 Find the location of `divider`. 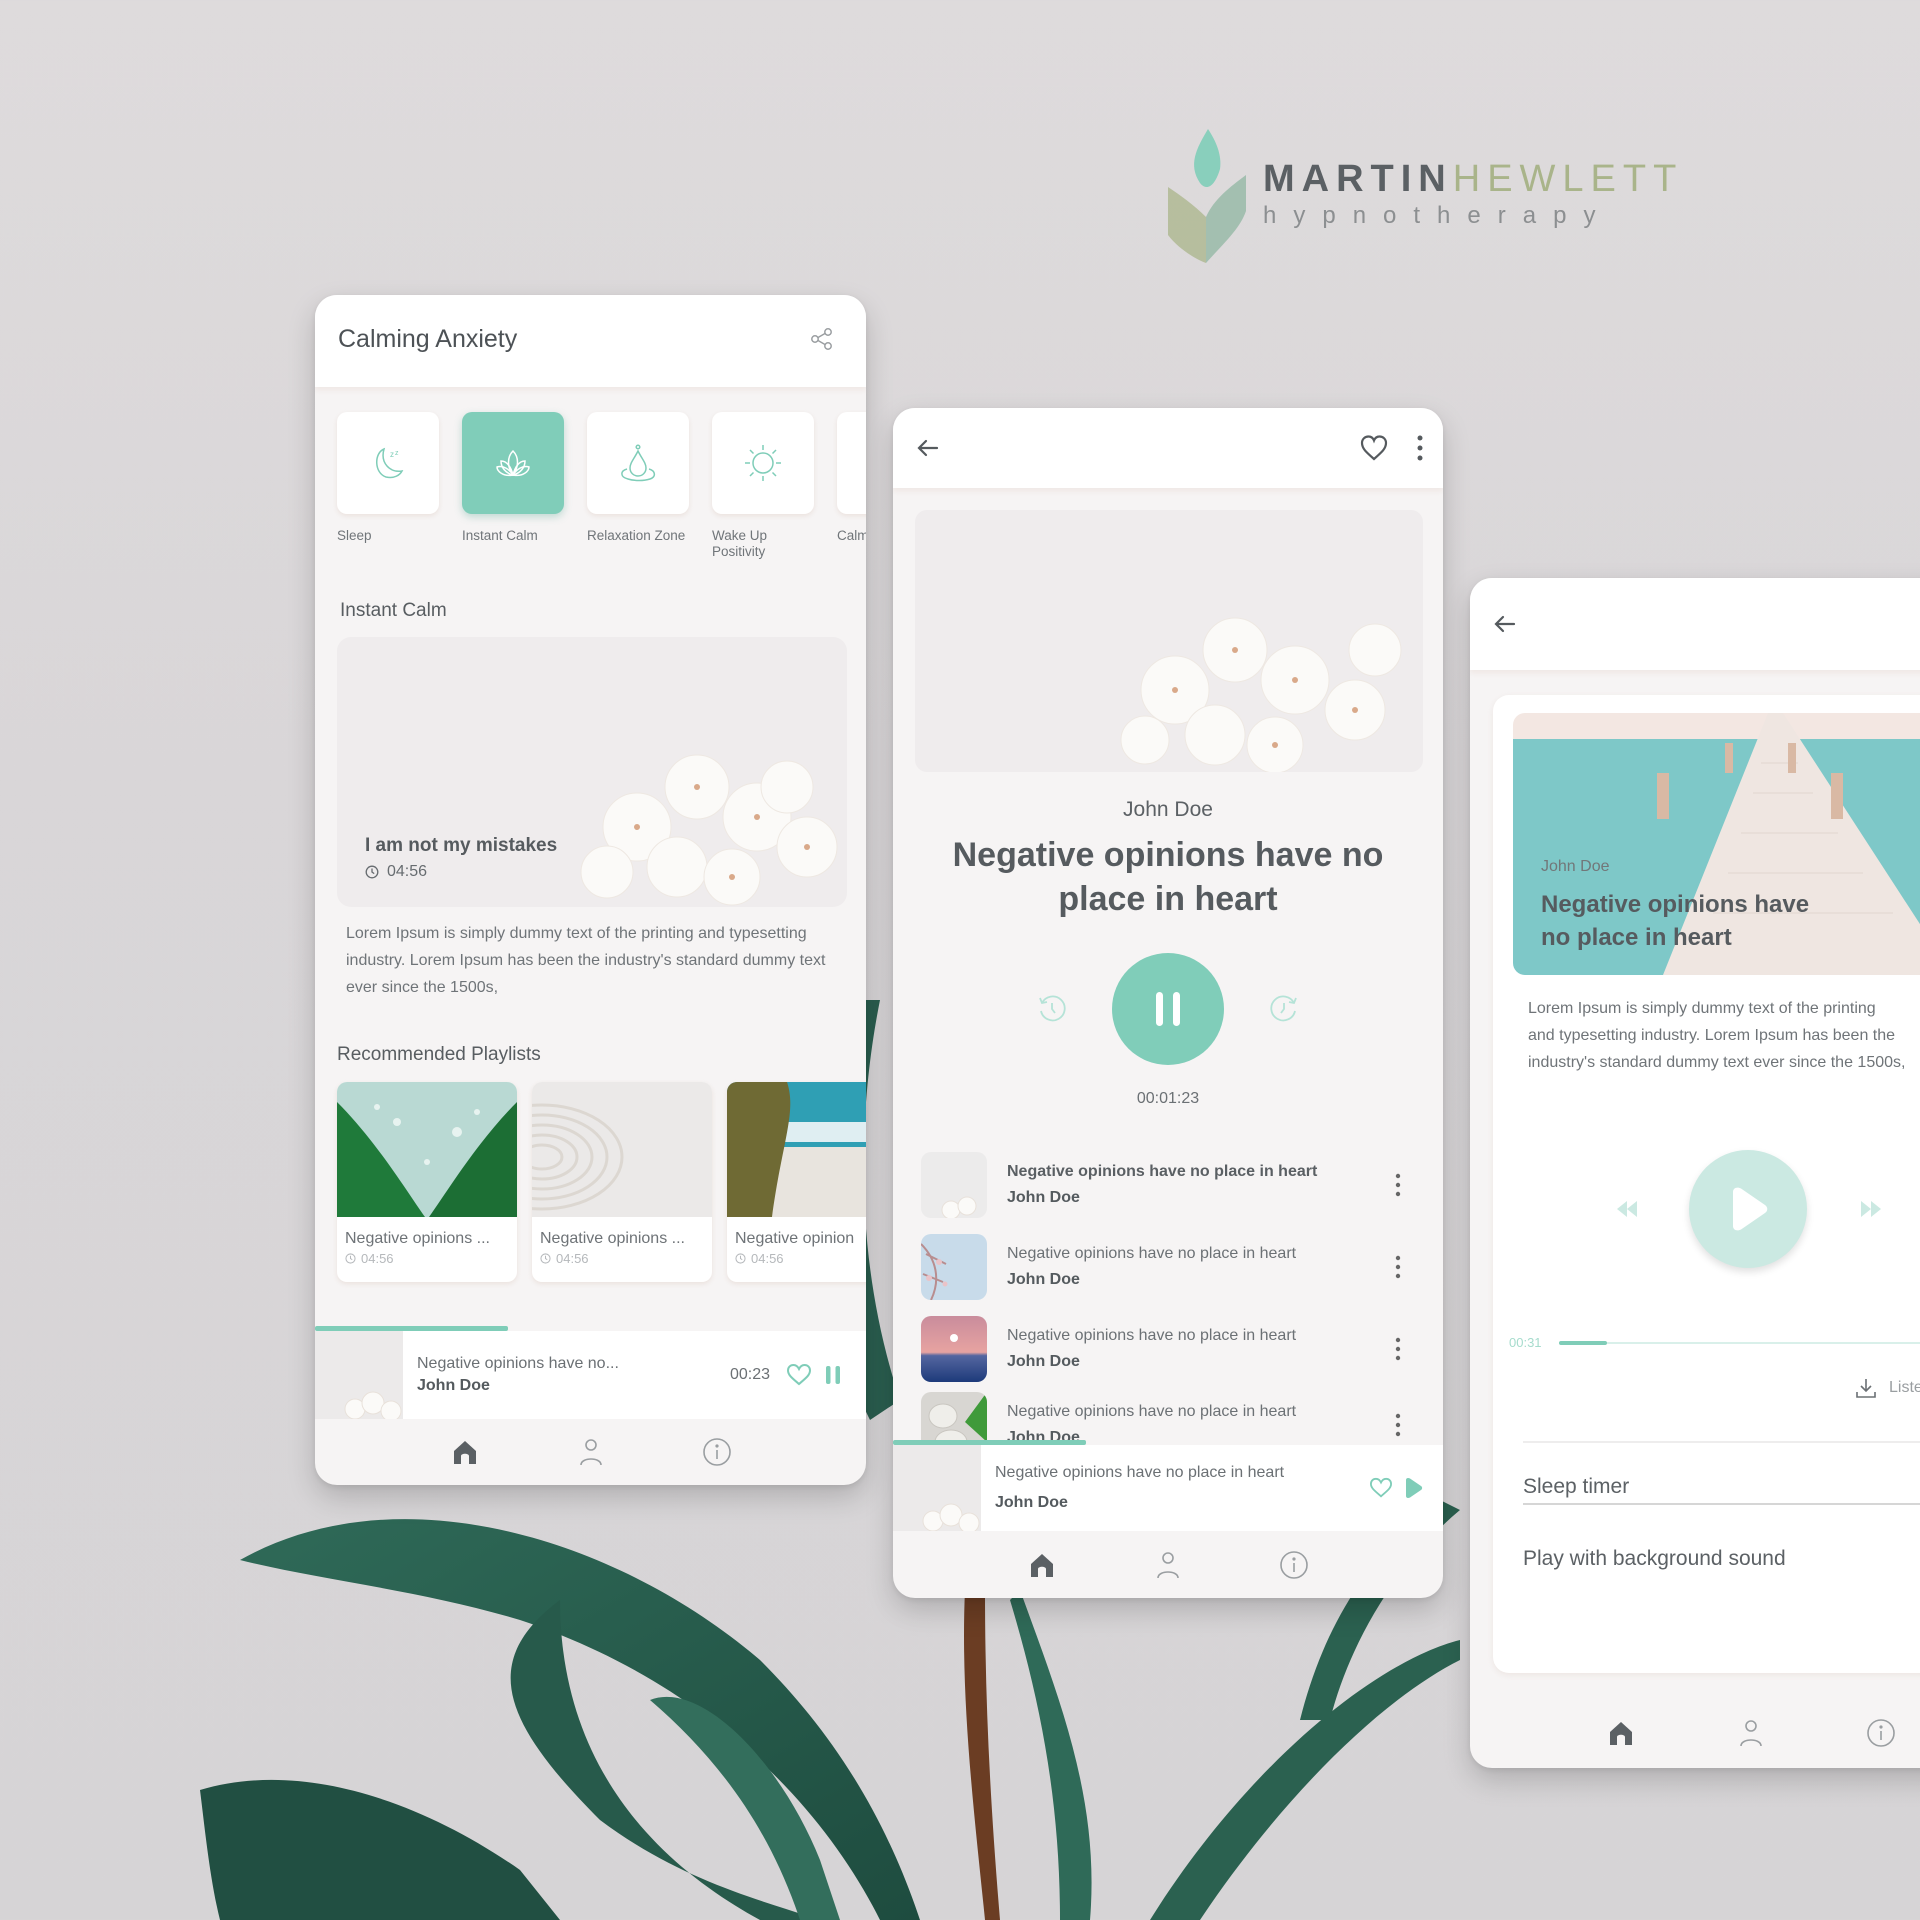

divider is located at coordinates (1721, 1442).